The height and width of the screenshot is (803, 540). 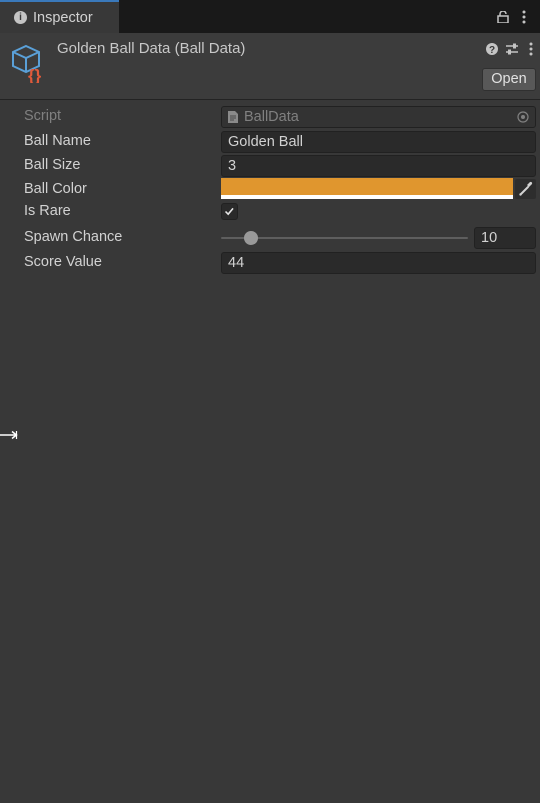 I want to click on presets-icon, so click(x=512, y=49).